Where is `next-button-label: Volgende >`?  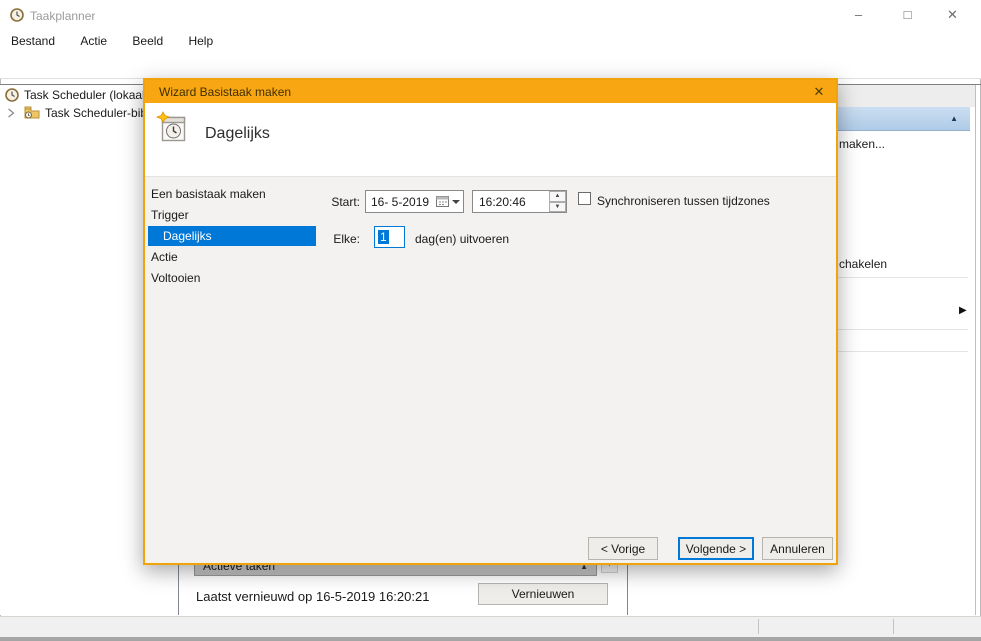
next-button-label: Volgende > is located at coordinates (716, 548).